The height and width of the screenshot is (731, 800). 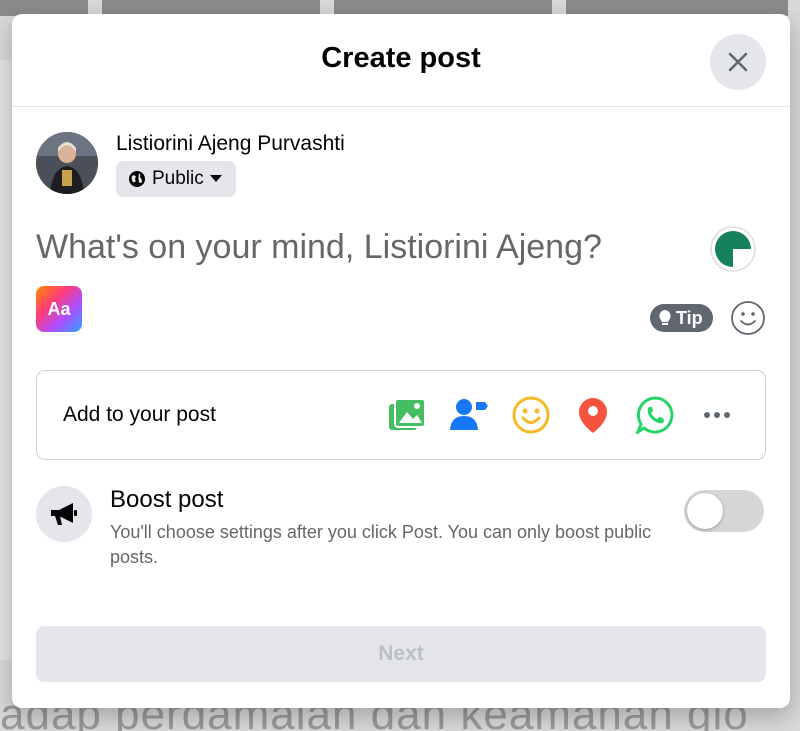 What do you see at coordinates (689, 317) in the screenshot?
I see `tip-label: Tip` at bounding box center [689, 317].